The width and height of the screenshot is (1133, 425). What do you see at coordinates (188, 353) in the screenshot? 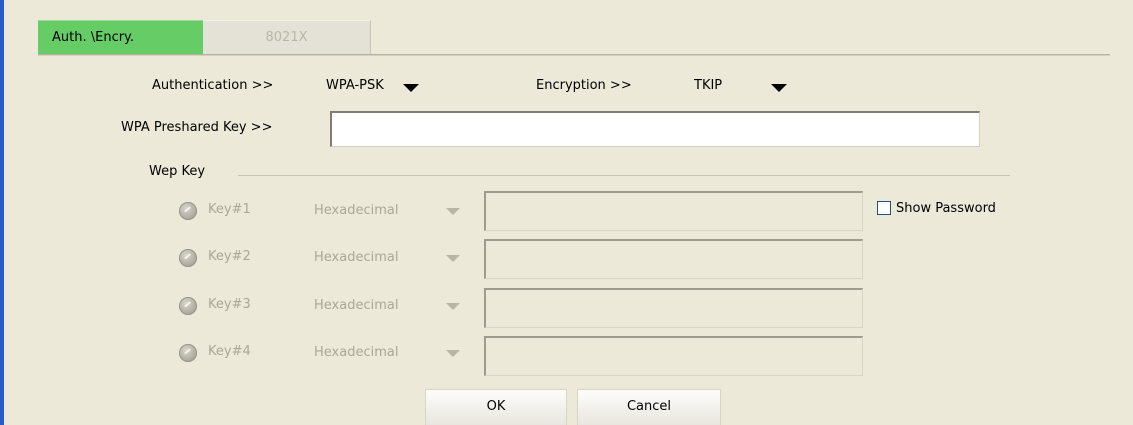
I see `key4-radio-icon` at bounding box center [188, 353].